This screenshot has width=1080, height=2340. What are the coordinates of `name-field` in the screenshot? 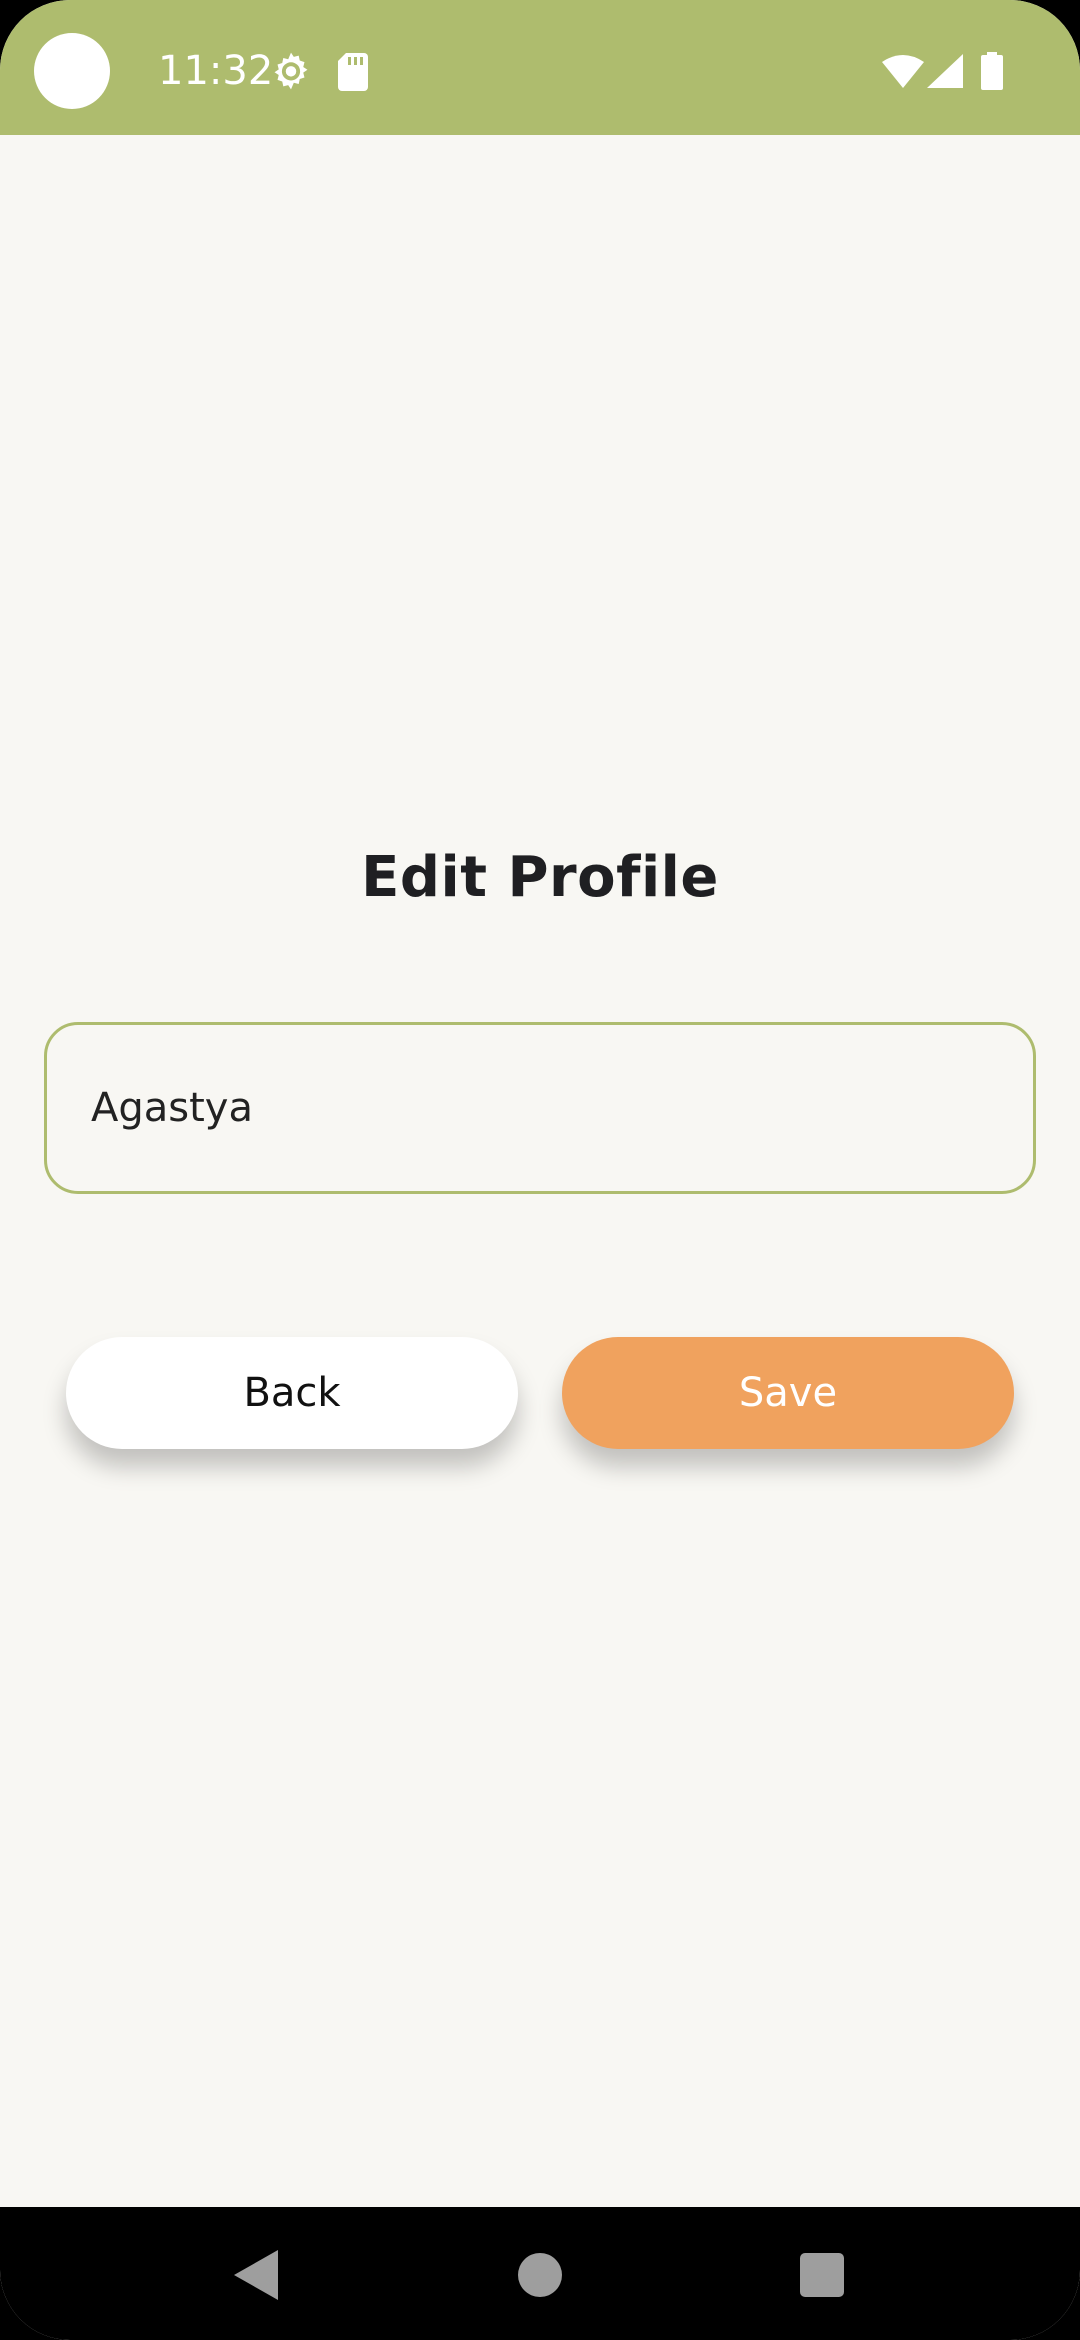 It's located at (540, 1108).